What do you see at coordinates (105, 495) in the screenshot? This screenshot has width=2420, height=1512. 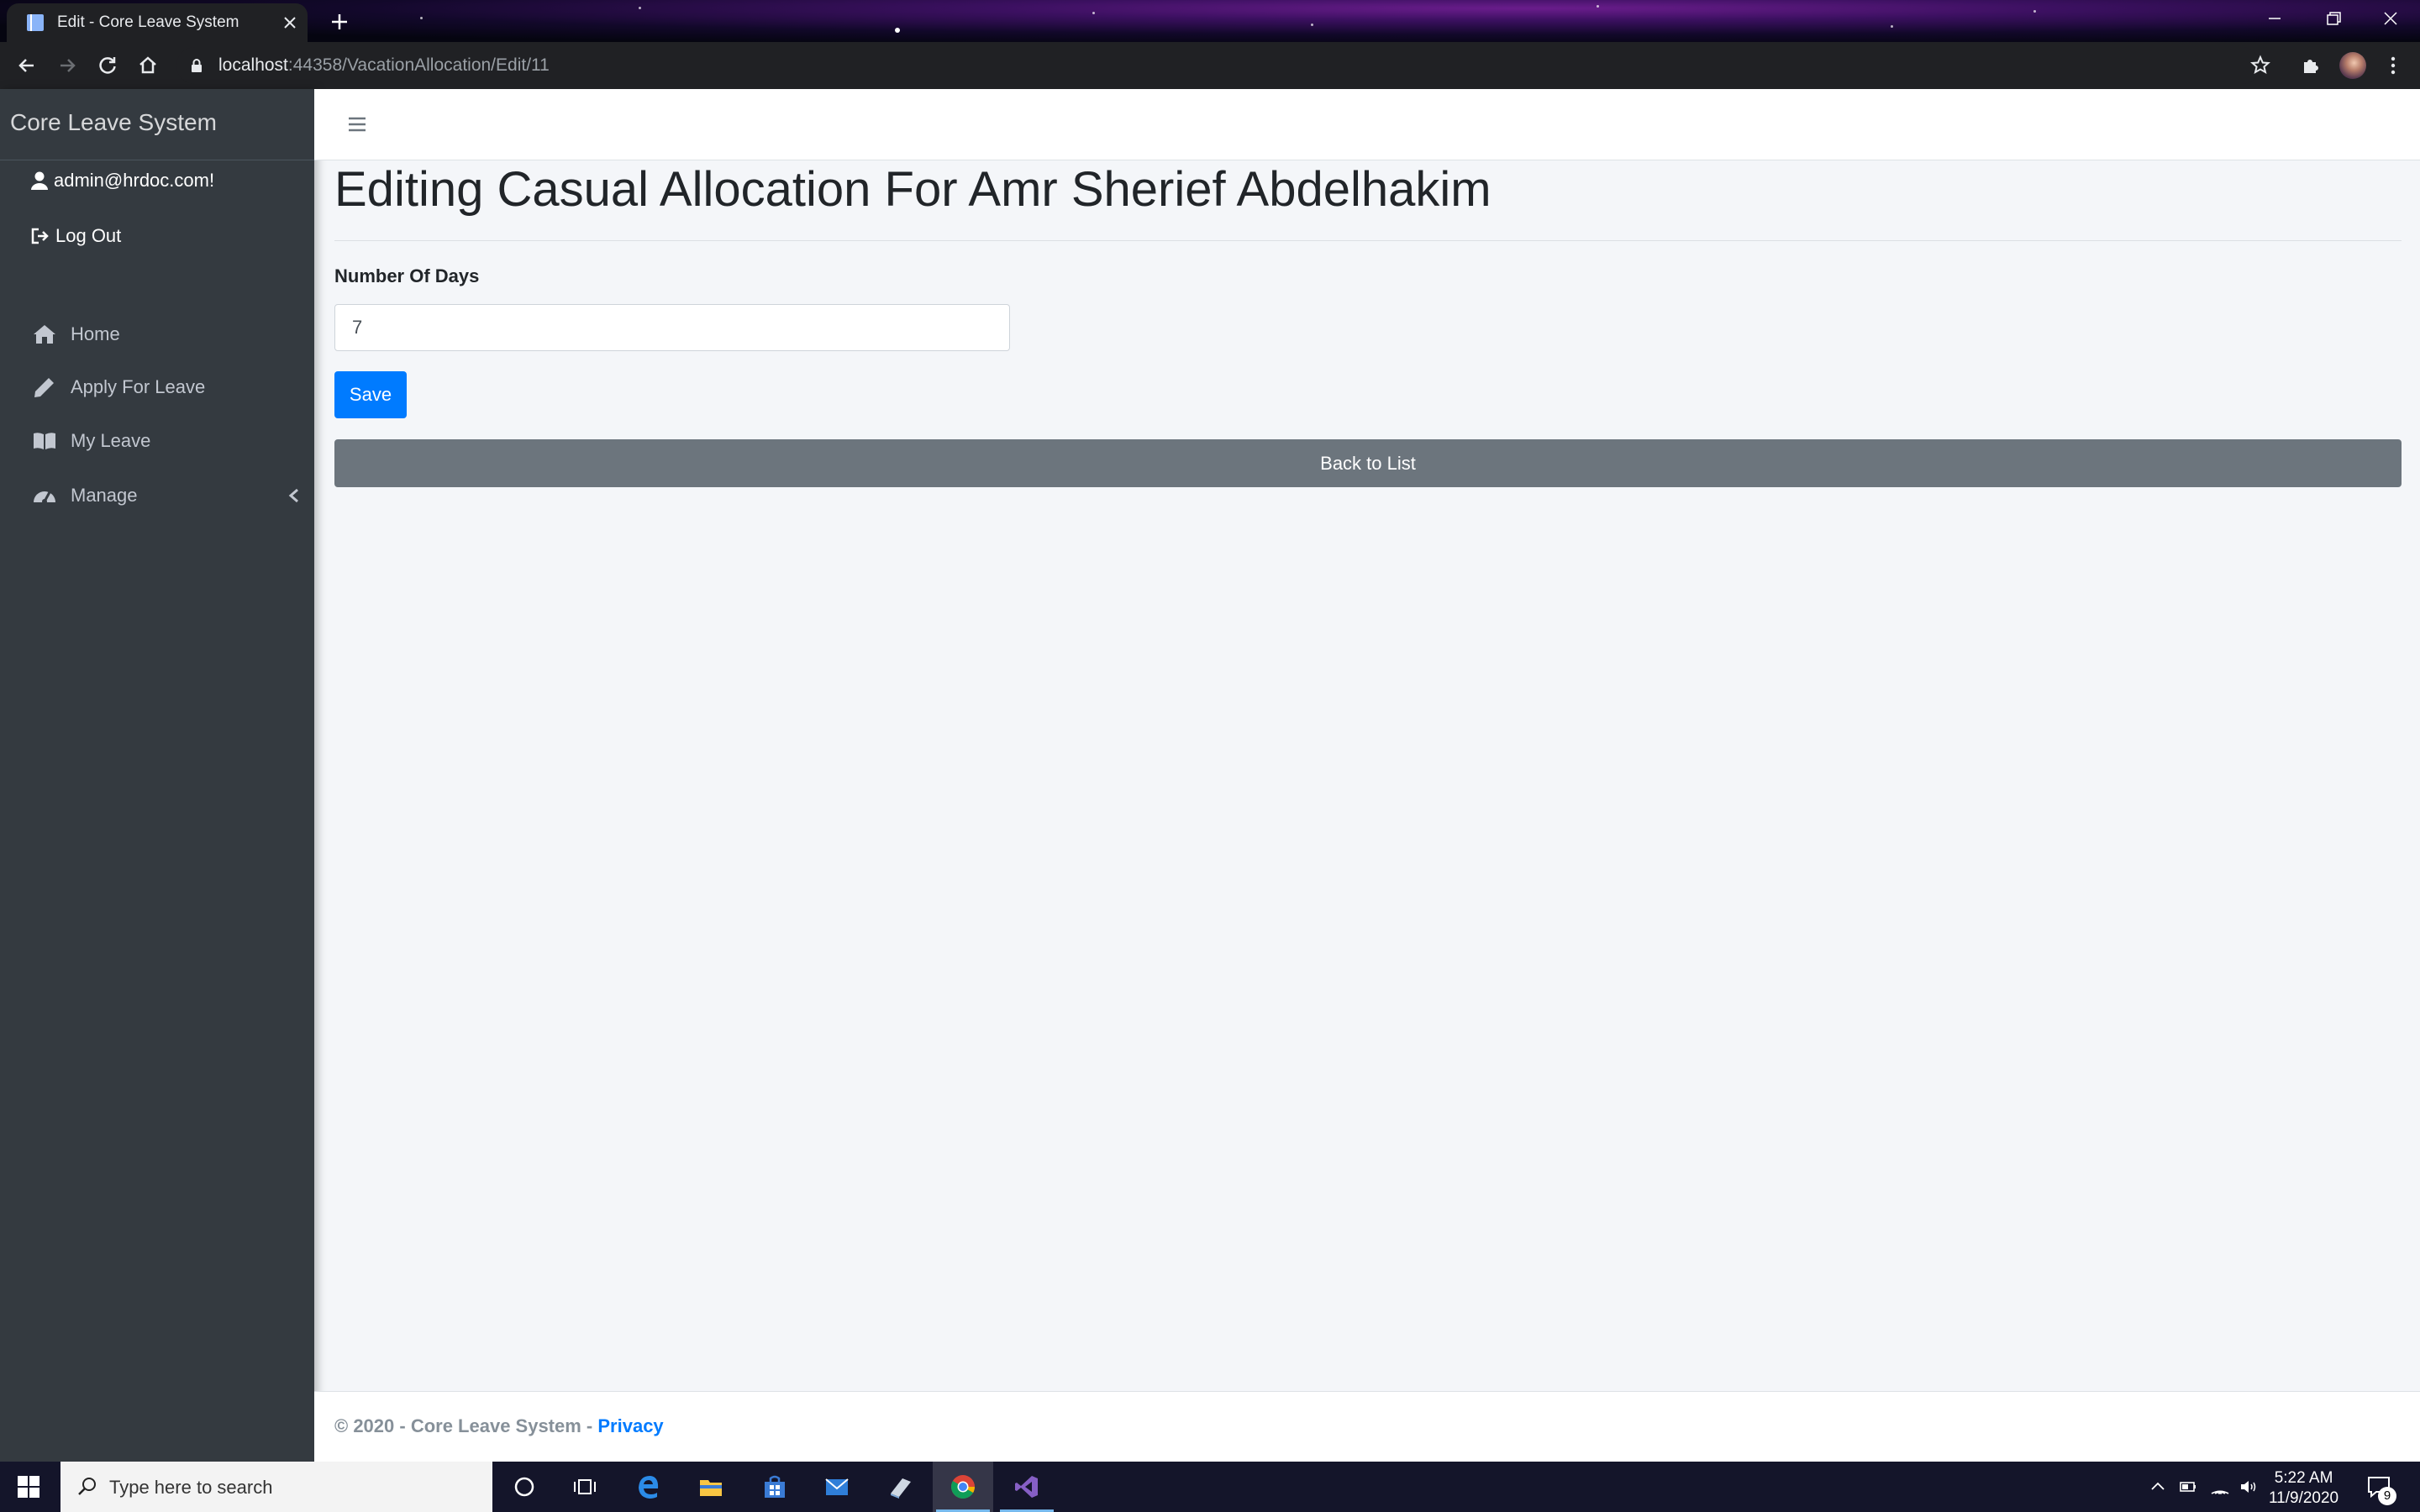 I see `sidebar-item-label: Manage` at bounding box center [105, 495].